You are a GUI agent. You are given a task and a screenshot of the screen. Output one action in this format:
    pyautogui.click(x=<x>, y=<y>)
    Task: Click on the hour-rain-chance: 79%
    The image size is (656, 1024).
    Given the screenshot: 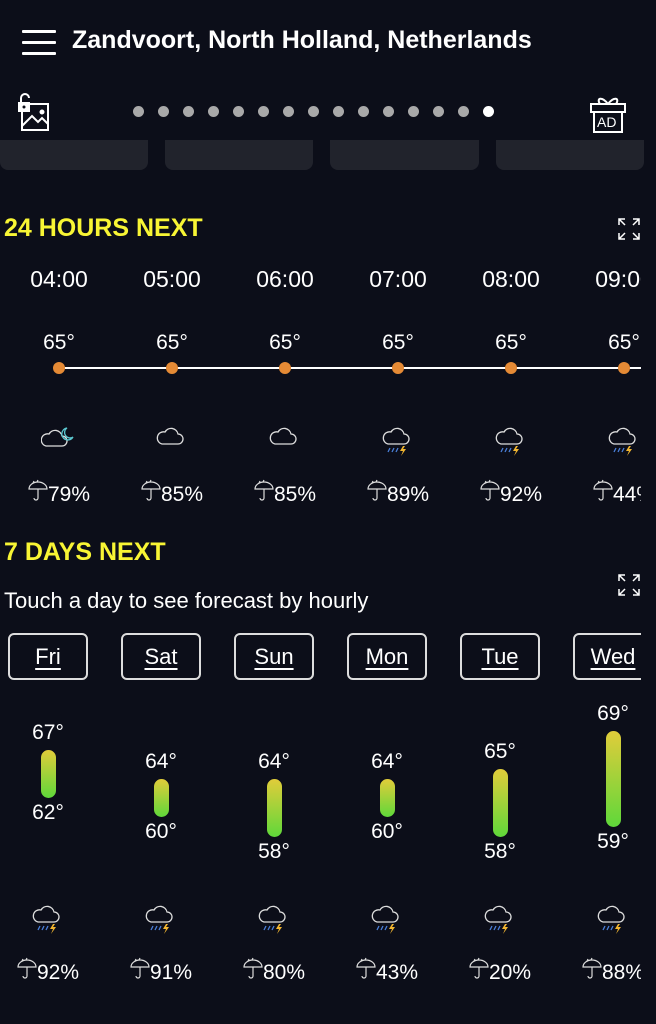 What is the action you would take?
    pyautogui.click(x=59, y=493)
    